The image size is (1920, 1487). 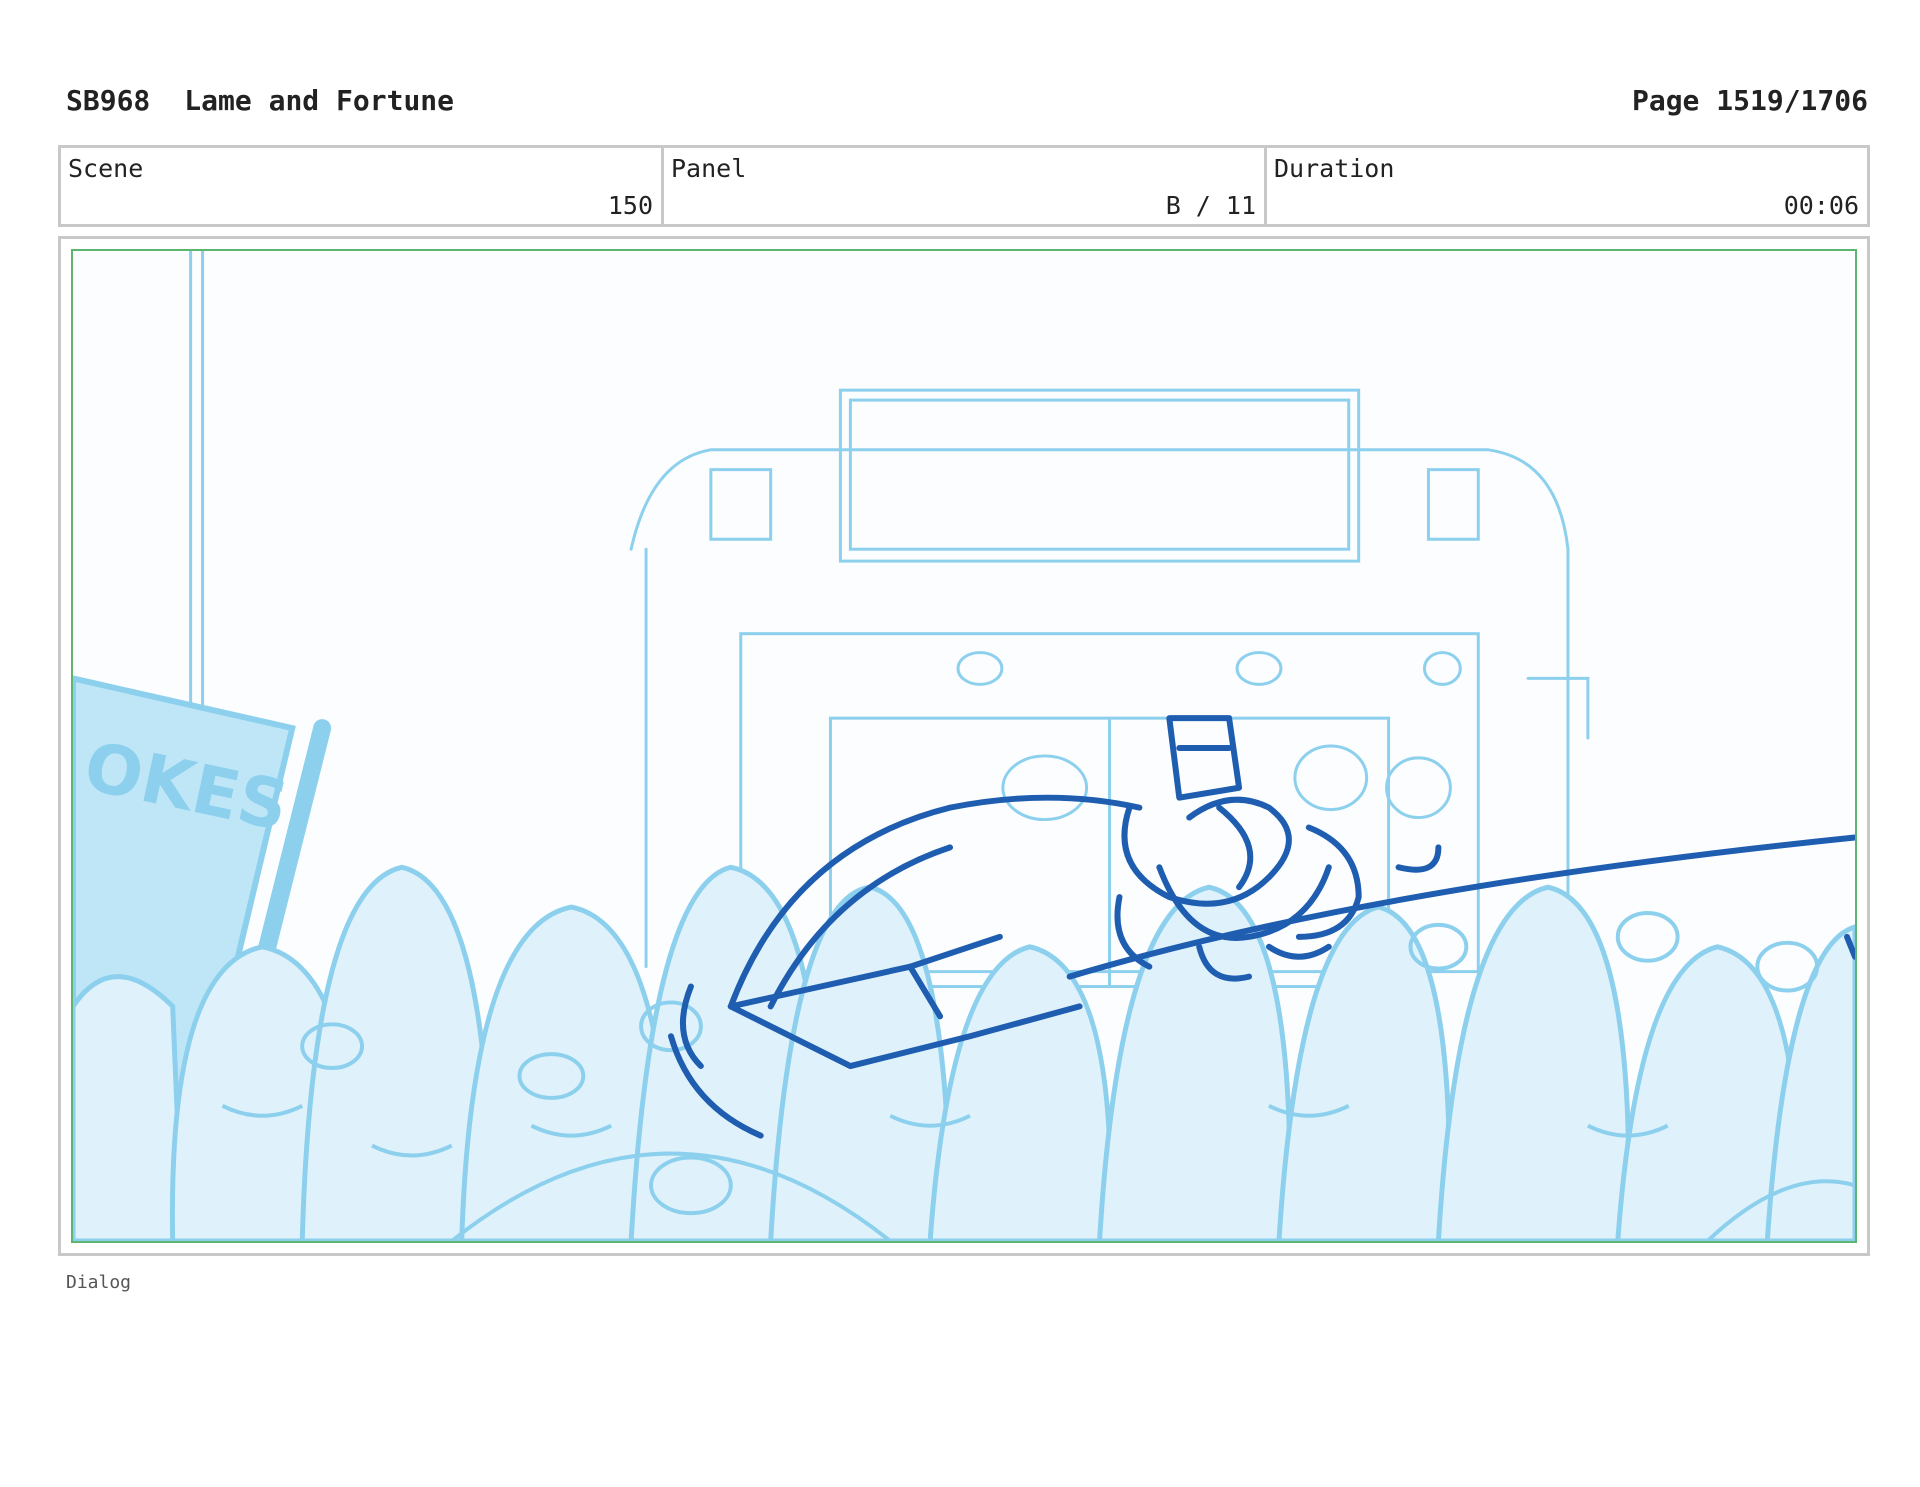 What do you see at coordinates (319, 100) in the screenshot?
I see `episode-title: Lame and Fortune` at bounding box center [319, 100].